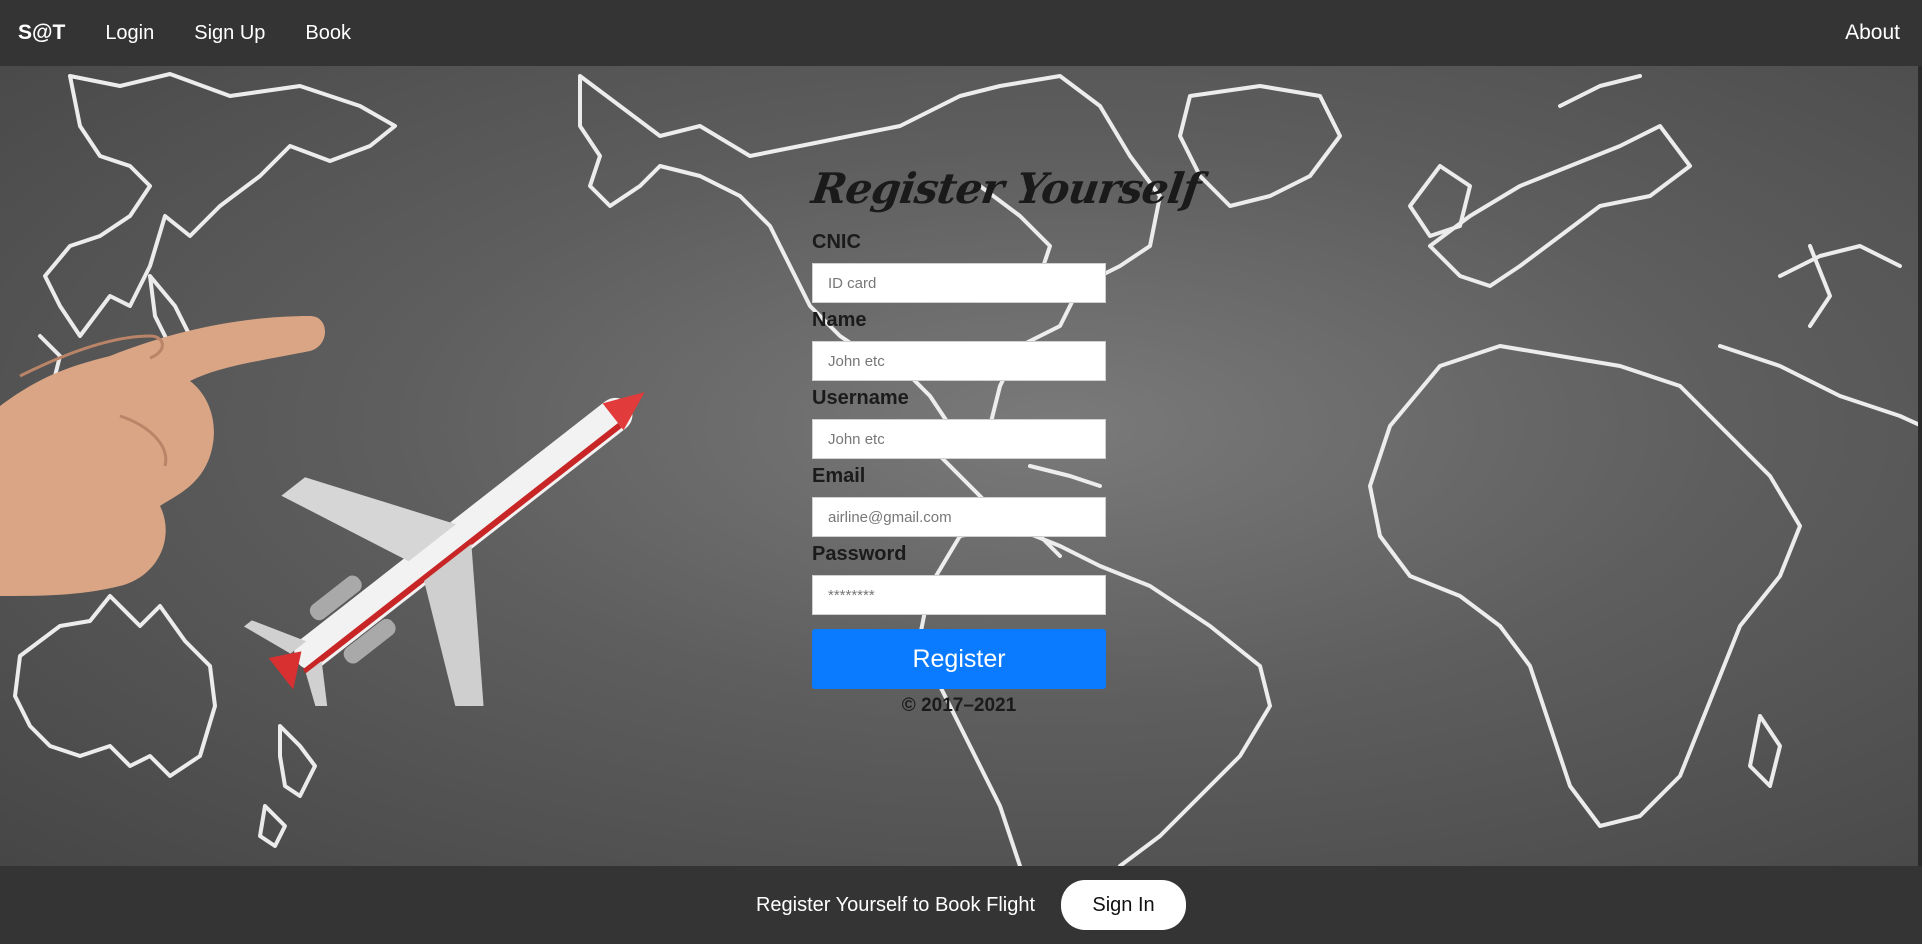 Image resolution: width=1922 pixels, height=944 pixels. I want to click on nav-about-link: About, so click(1872, 33).